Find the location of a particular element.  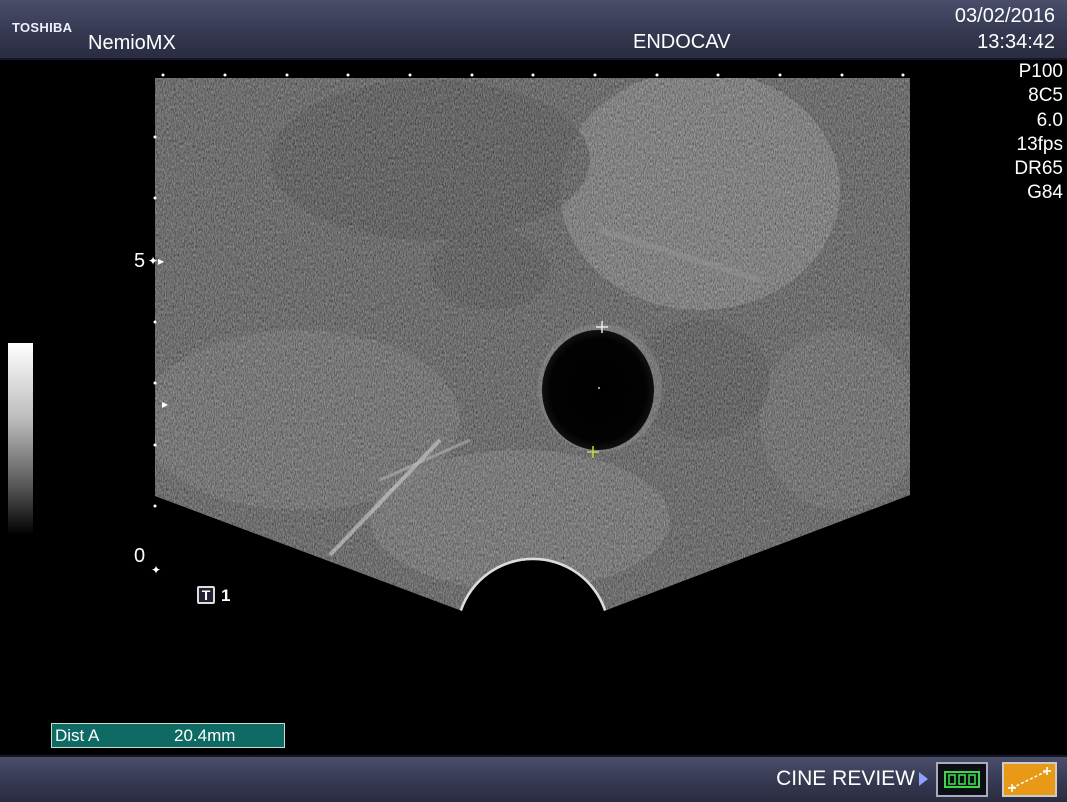

param-power: P100 is located at coordinates (1040, 71).